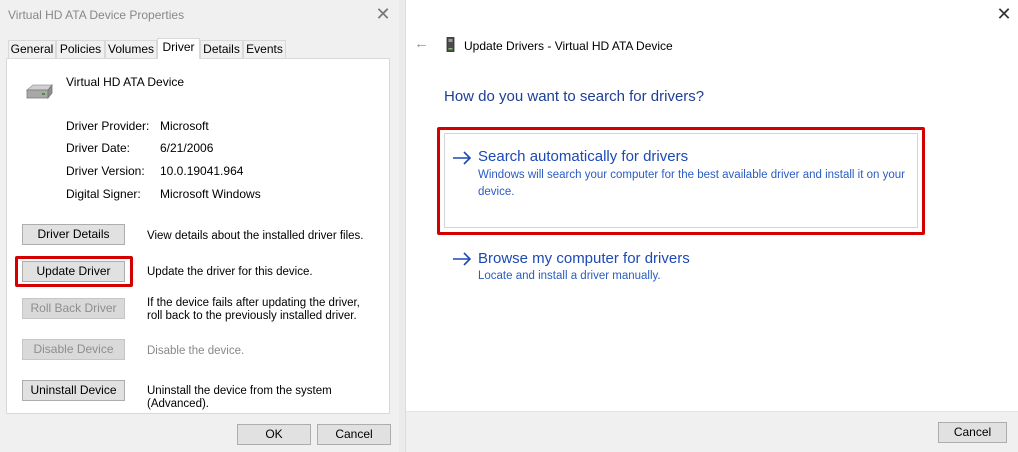 Image resolution: width=1018 pixels, height=452 pixels. I want to click on wizard-title: Update Drivers - Virtual HD ATA Device, so click(568, 46).